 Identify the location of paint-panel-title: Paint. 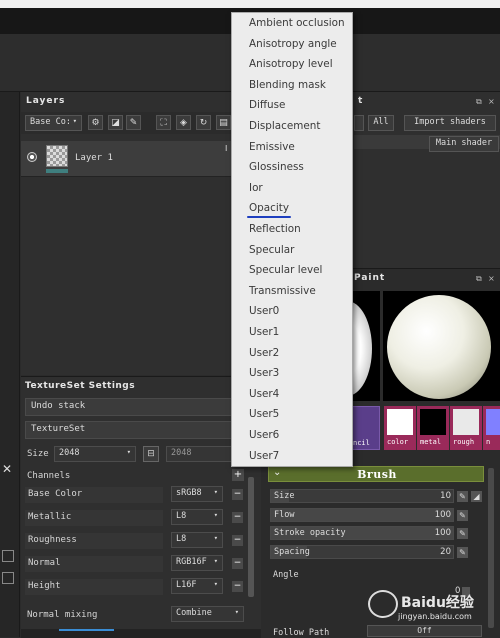
(370, 278).